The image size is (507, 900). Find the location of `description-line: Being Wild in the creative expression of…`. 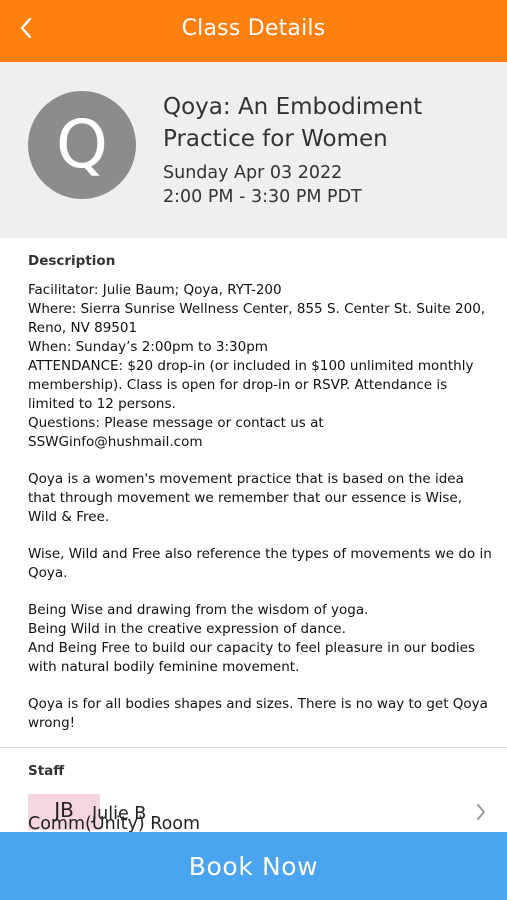

description-line: Being Wild in the creative expression of… is located at coordinates (187, 629).